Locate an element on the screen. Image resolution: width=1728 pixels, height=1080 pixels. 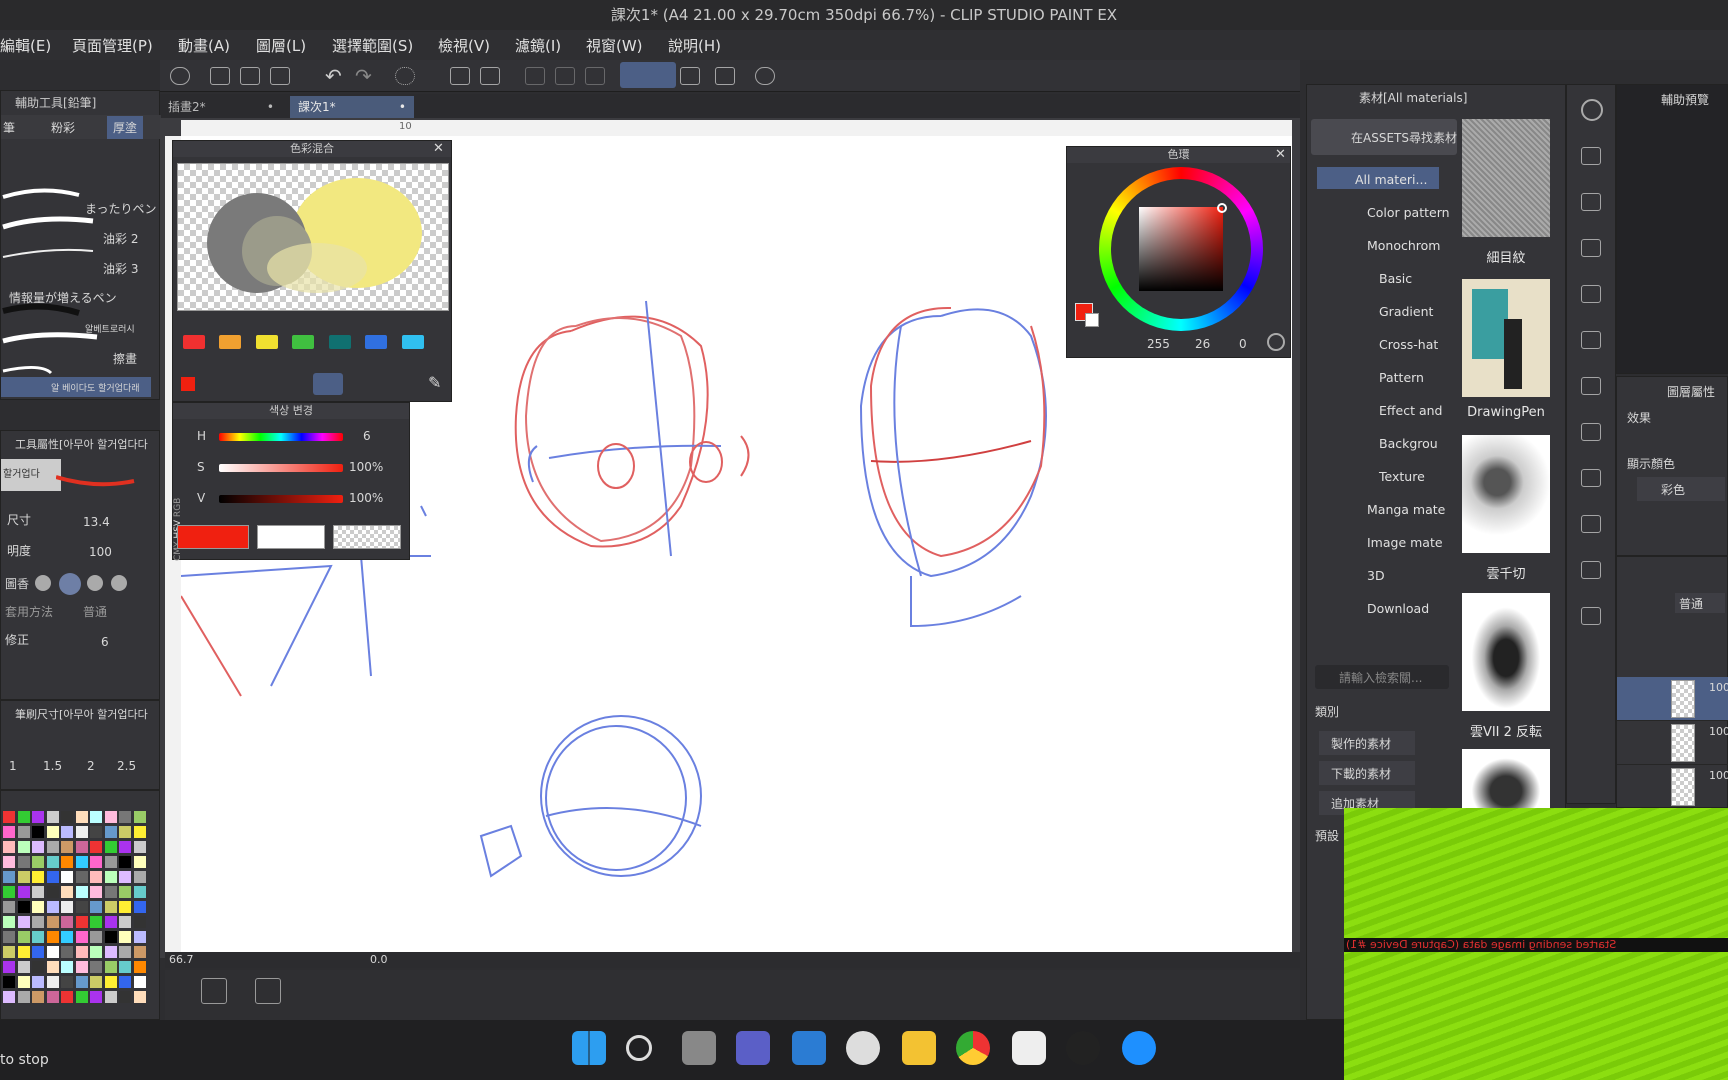
prop-correction-value: 6 is located at coordinates (105, 642).